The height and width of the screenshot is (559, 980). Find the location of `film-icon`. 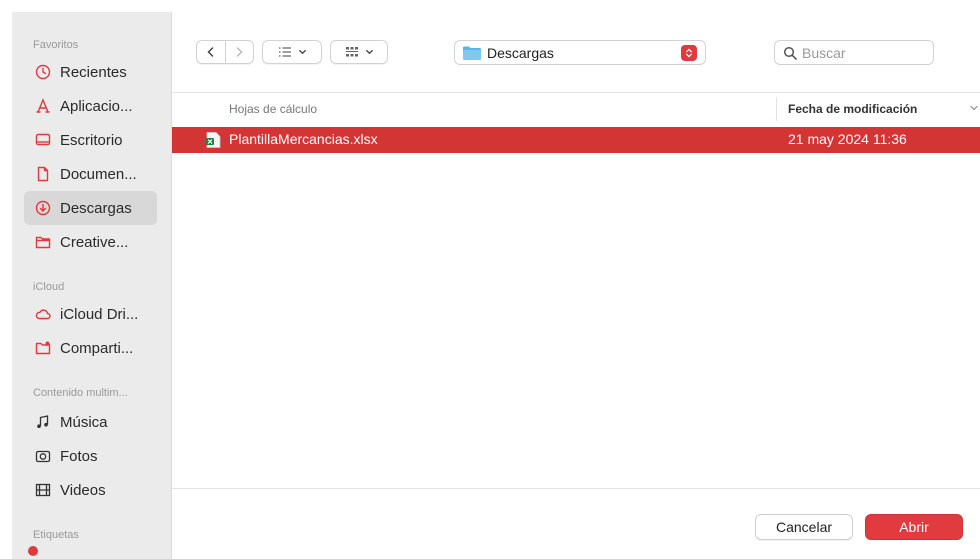

film-icon is located at coordinates (43, 490).